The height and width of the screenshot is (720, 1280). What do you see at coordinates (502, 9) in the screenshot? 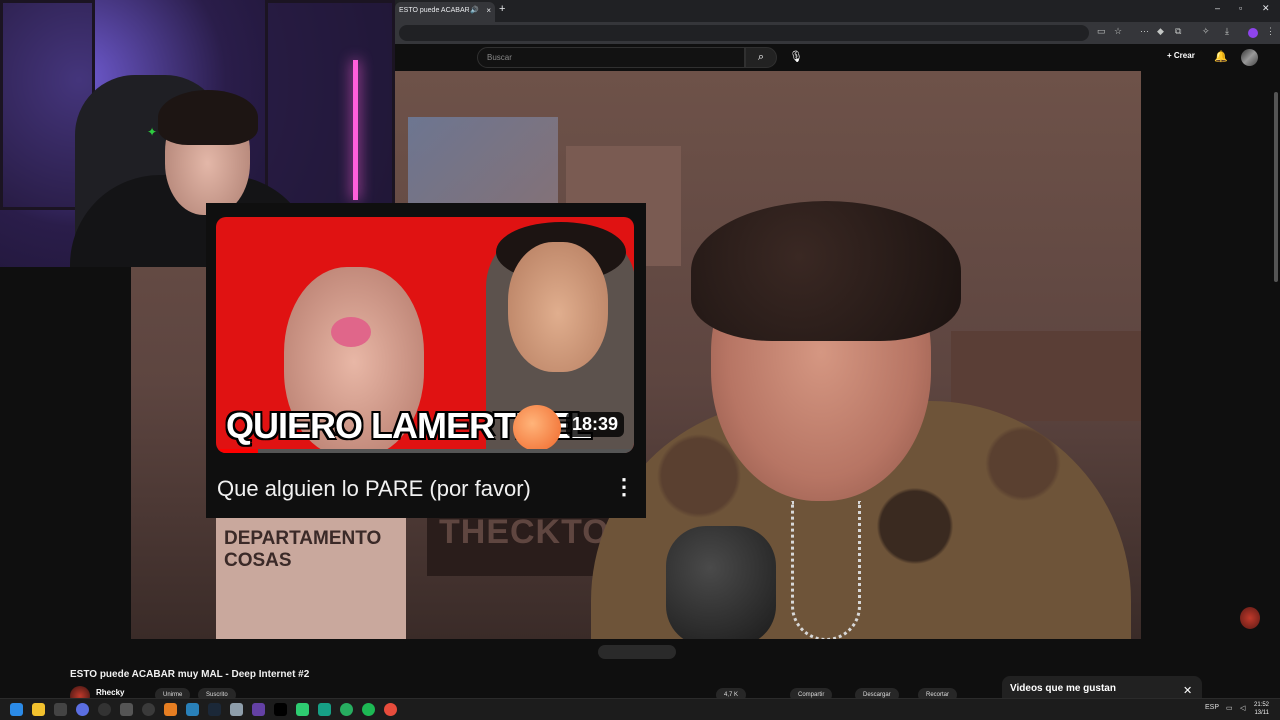
I see `new-tab-button: +` at bounding box center [502, 9].